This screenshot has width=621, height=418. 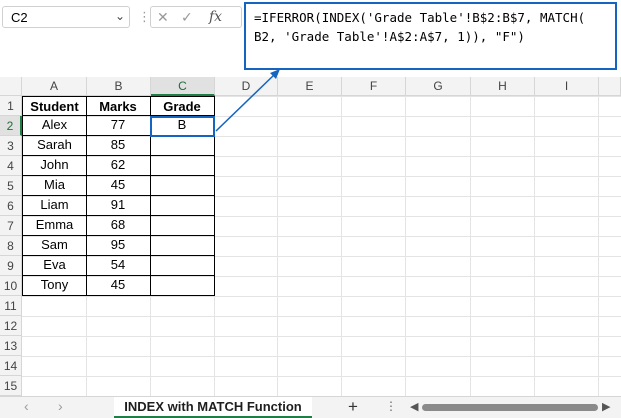 What do you see at coordinates (374, 86) in the screenshot?
I see `column-header-f: F` at bounding box center [374, 86].